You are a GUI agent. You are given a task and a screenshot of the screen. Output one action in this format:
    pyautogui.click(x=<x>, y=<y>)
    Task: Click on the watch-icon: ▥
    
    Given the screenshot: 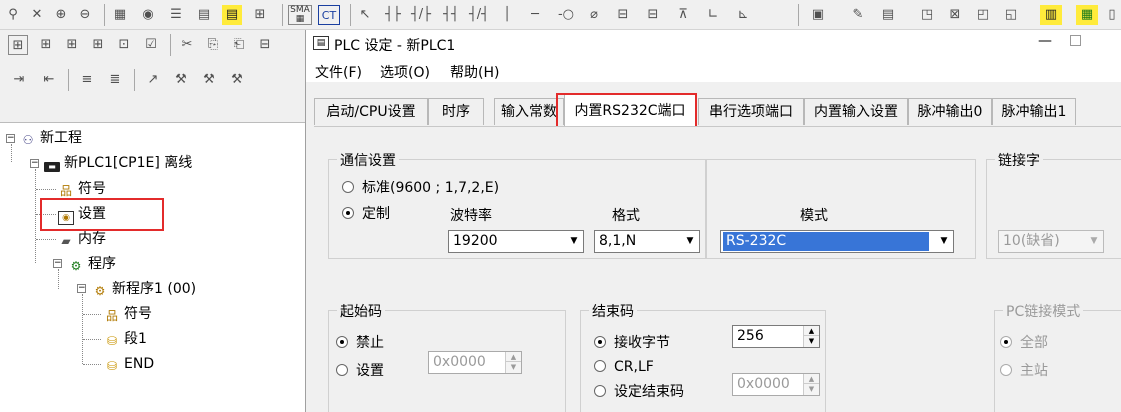 What is the action you would take?
    pyautogui.click(x=1051, y=15)
    